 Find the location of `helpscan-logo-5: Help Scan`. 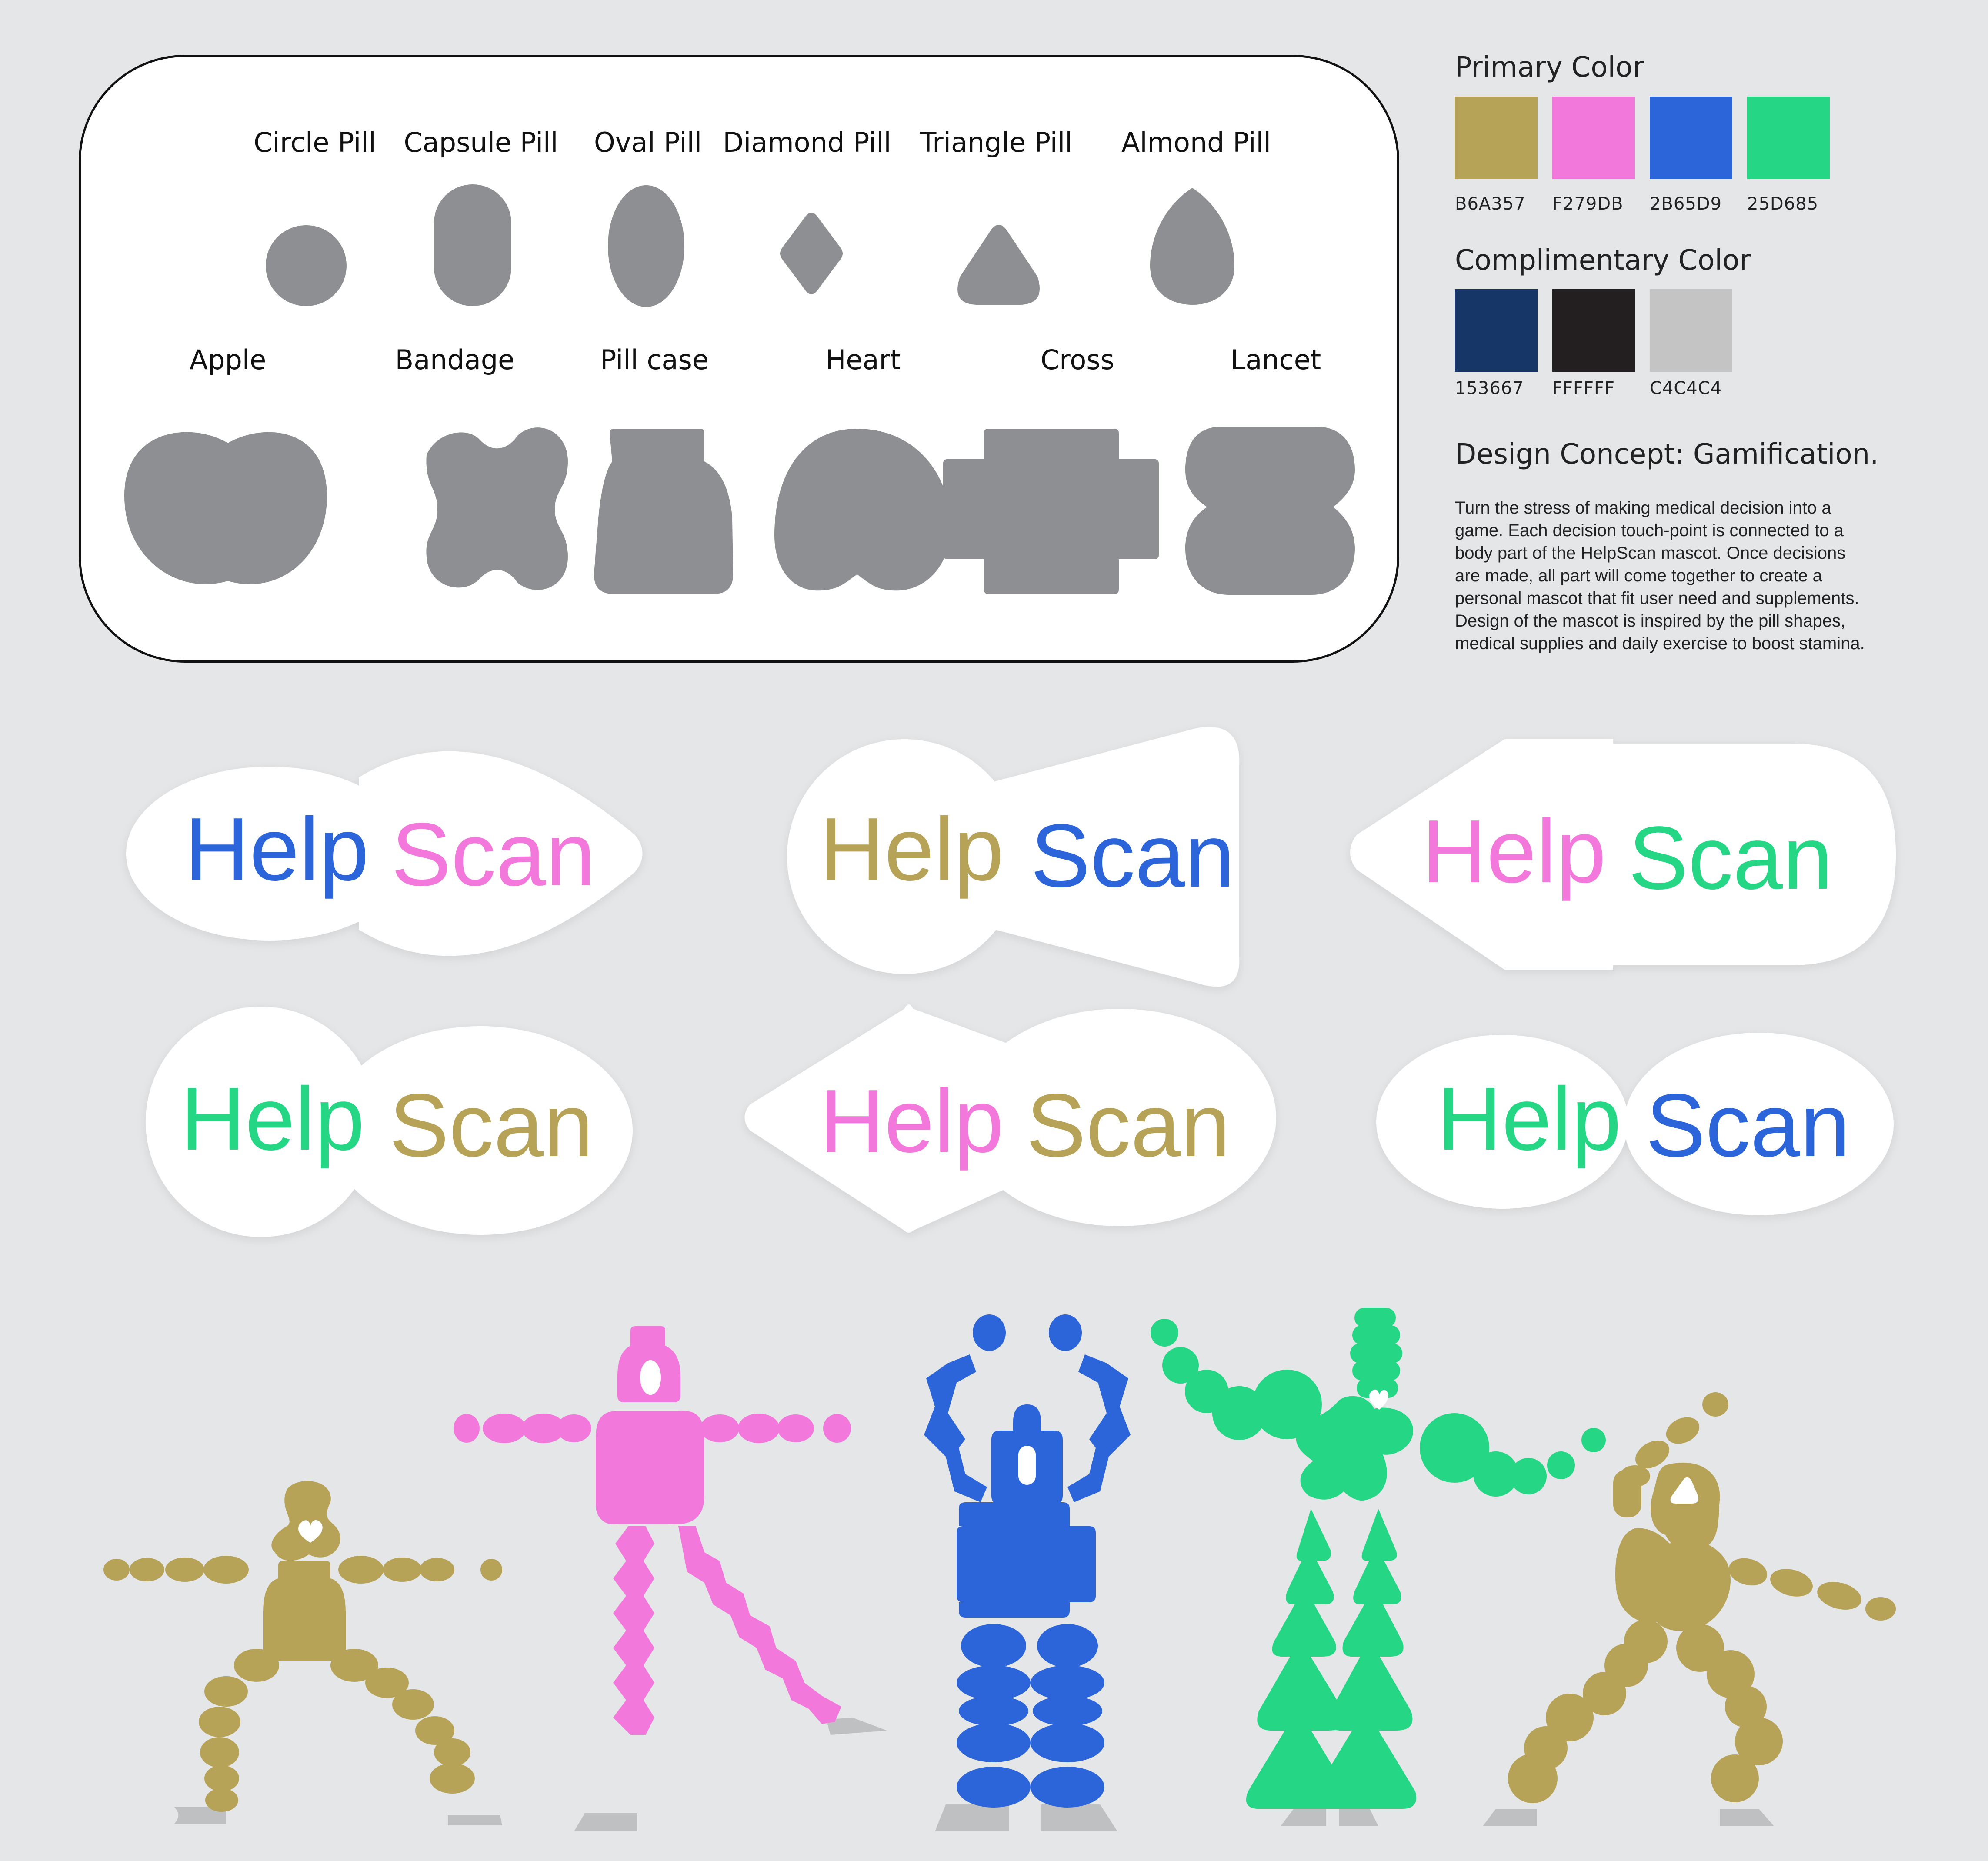

helpscan-logo-5: Help Scan is located at coordinates (1008, 1118).